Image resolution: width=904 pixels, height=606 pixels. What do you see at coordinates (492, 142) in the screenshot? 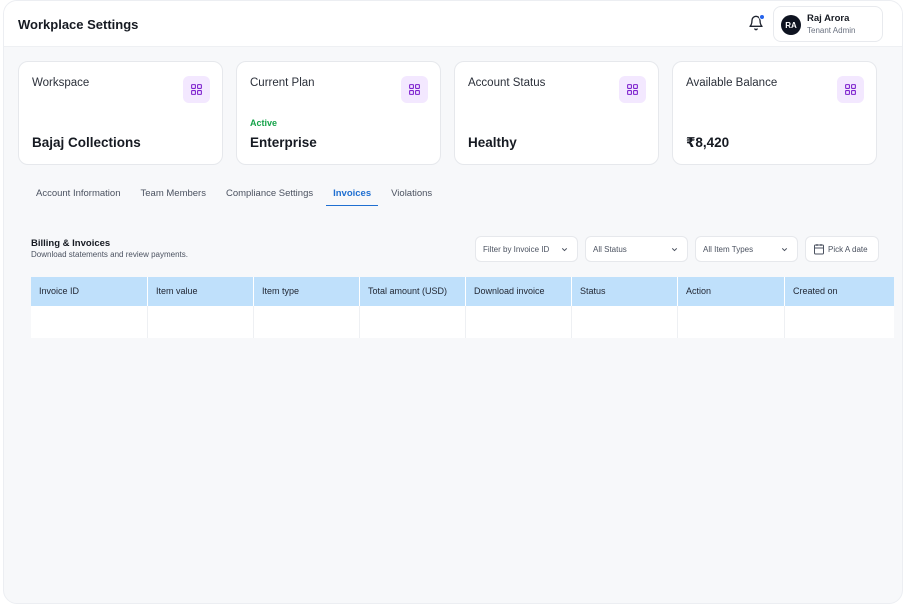
I see `card-value: Healthy` at bounding box center [492, 142].